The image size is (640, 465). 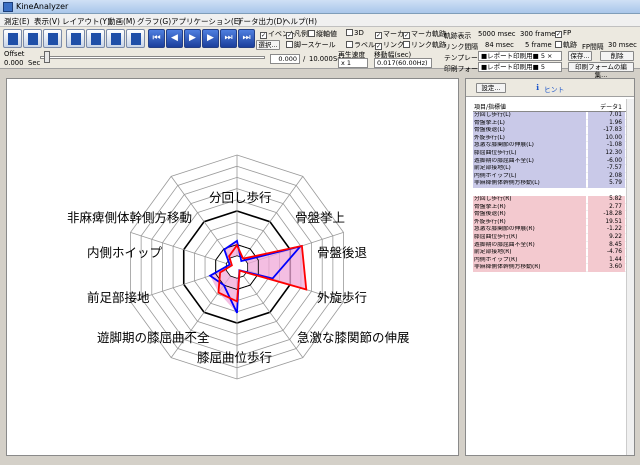 I want to click on table-row: 遊脚期の膝屈曲不全(L) -6.00, so click(x=549, y=161).